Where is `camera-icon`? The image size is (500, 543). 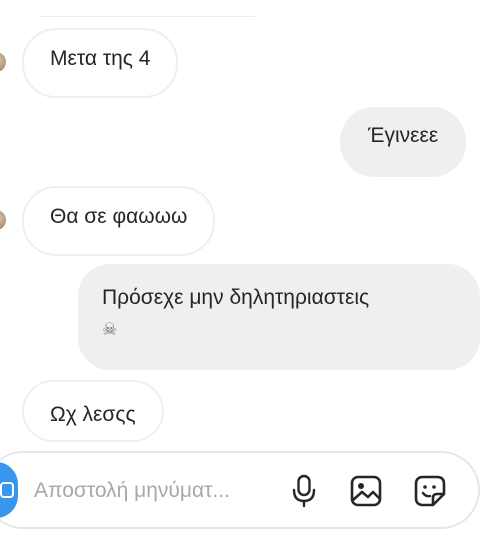 camera-icon is located at coordinates (7, 490).